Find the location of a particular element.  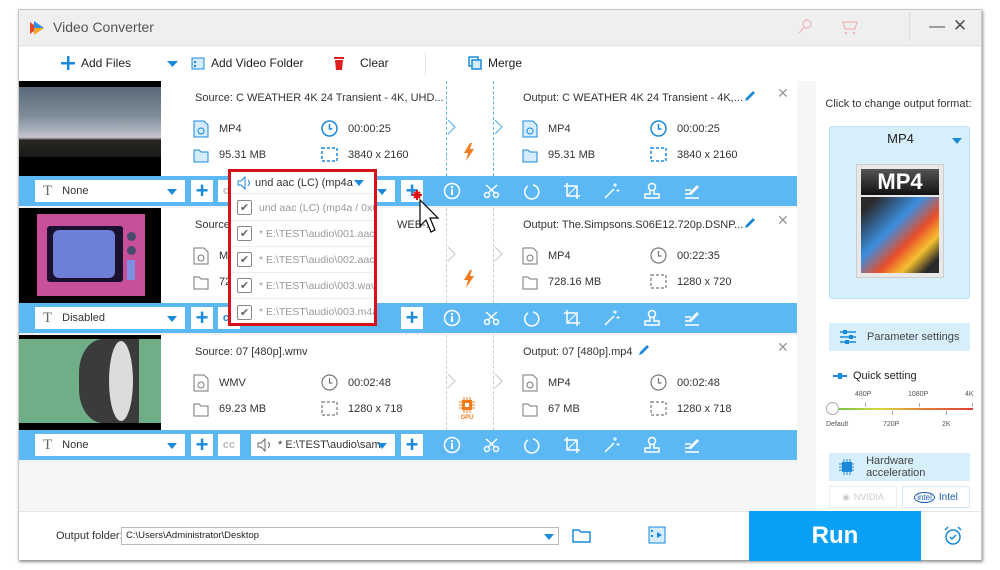

intel-button: intel Intel is located at coordinates (936, 497).